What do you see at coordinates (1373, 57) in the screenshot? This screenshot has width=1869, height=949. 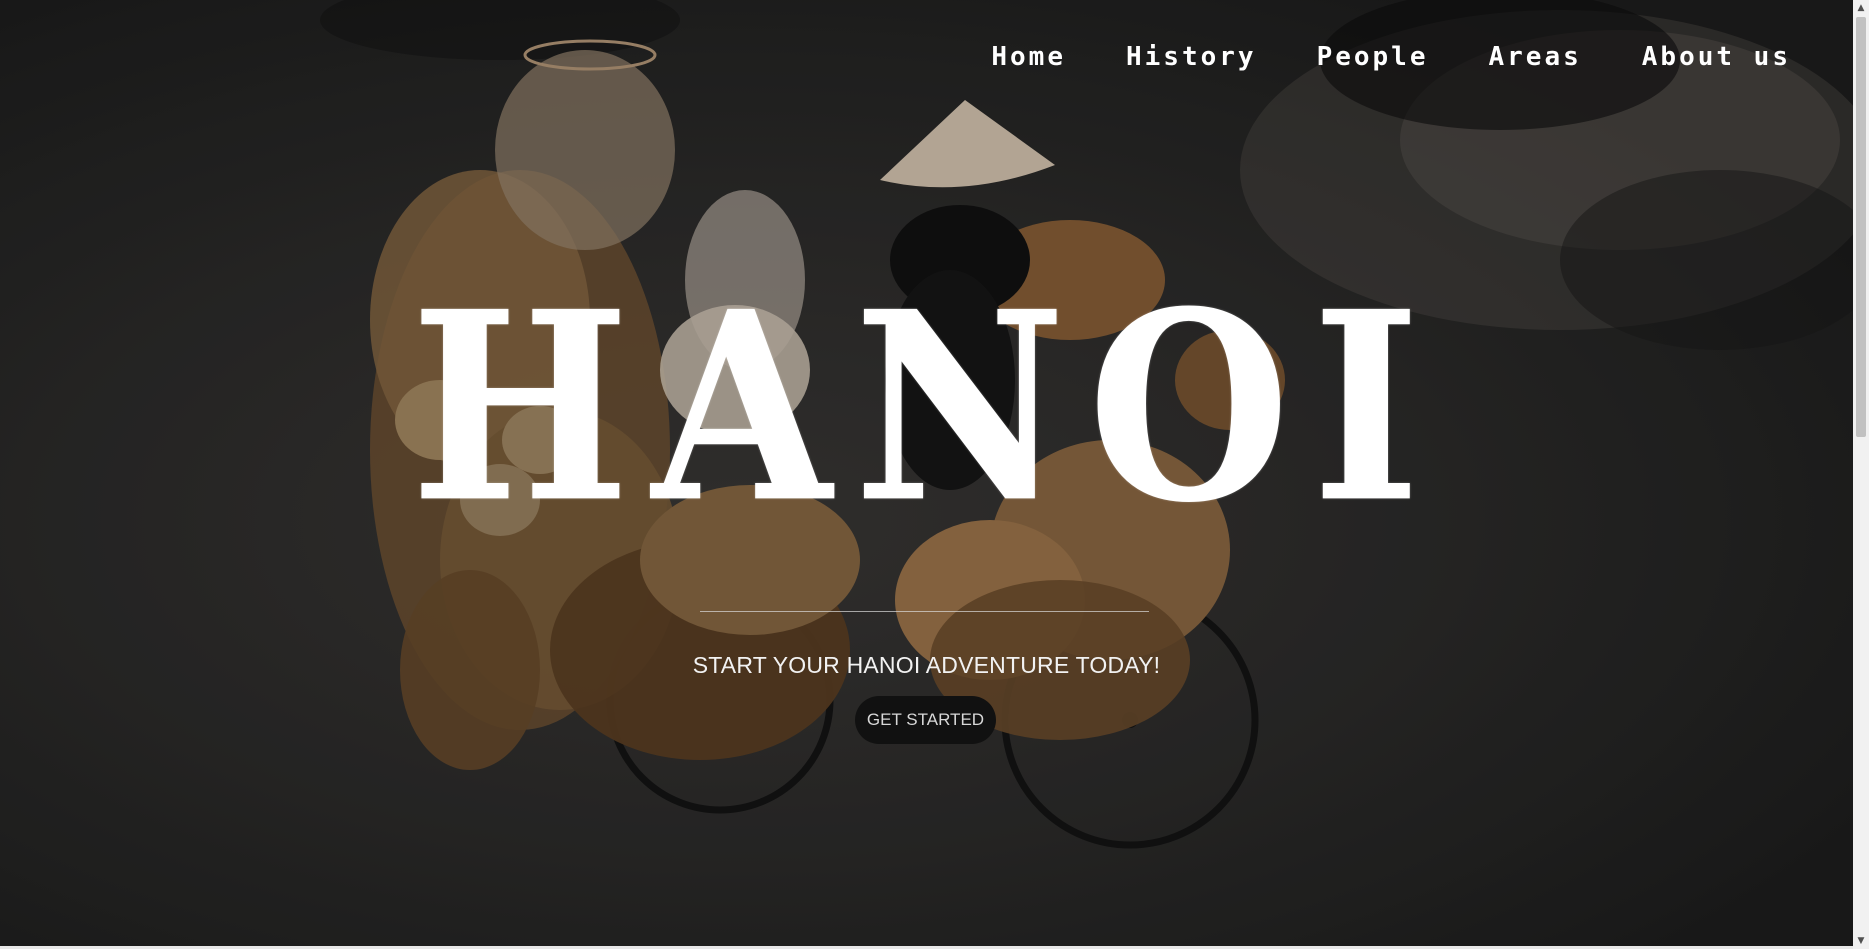 I see `nav-people: People` at bounding box center [1373, 57].